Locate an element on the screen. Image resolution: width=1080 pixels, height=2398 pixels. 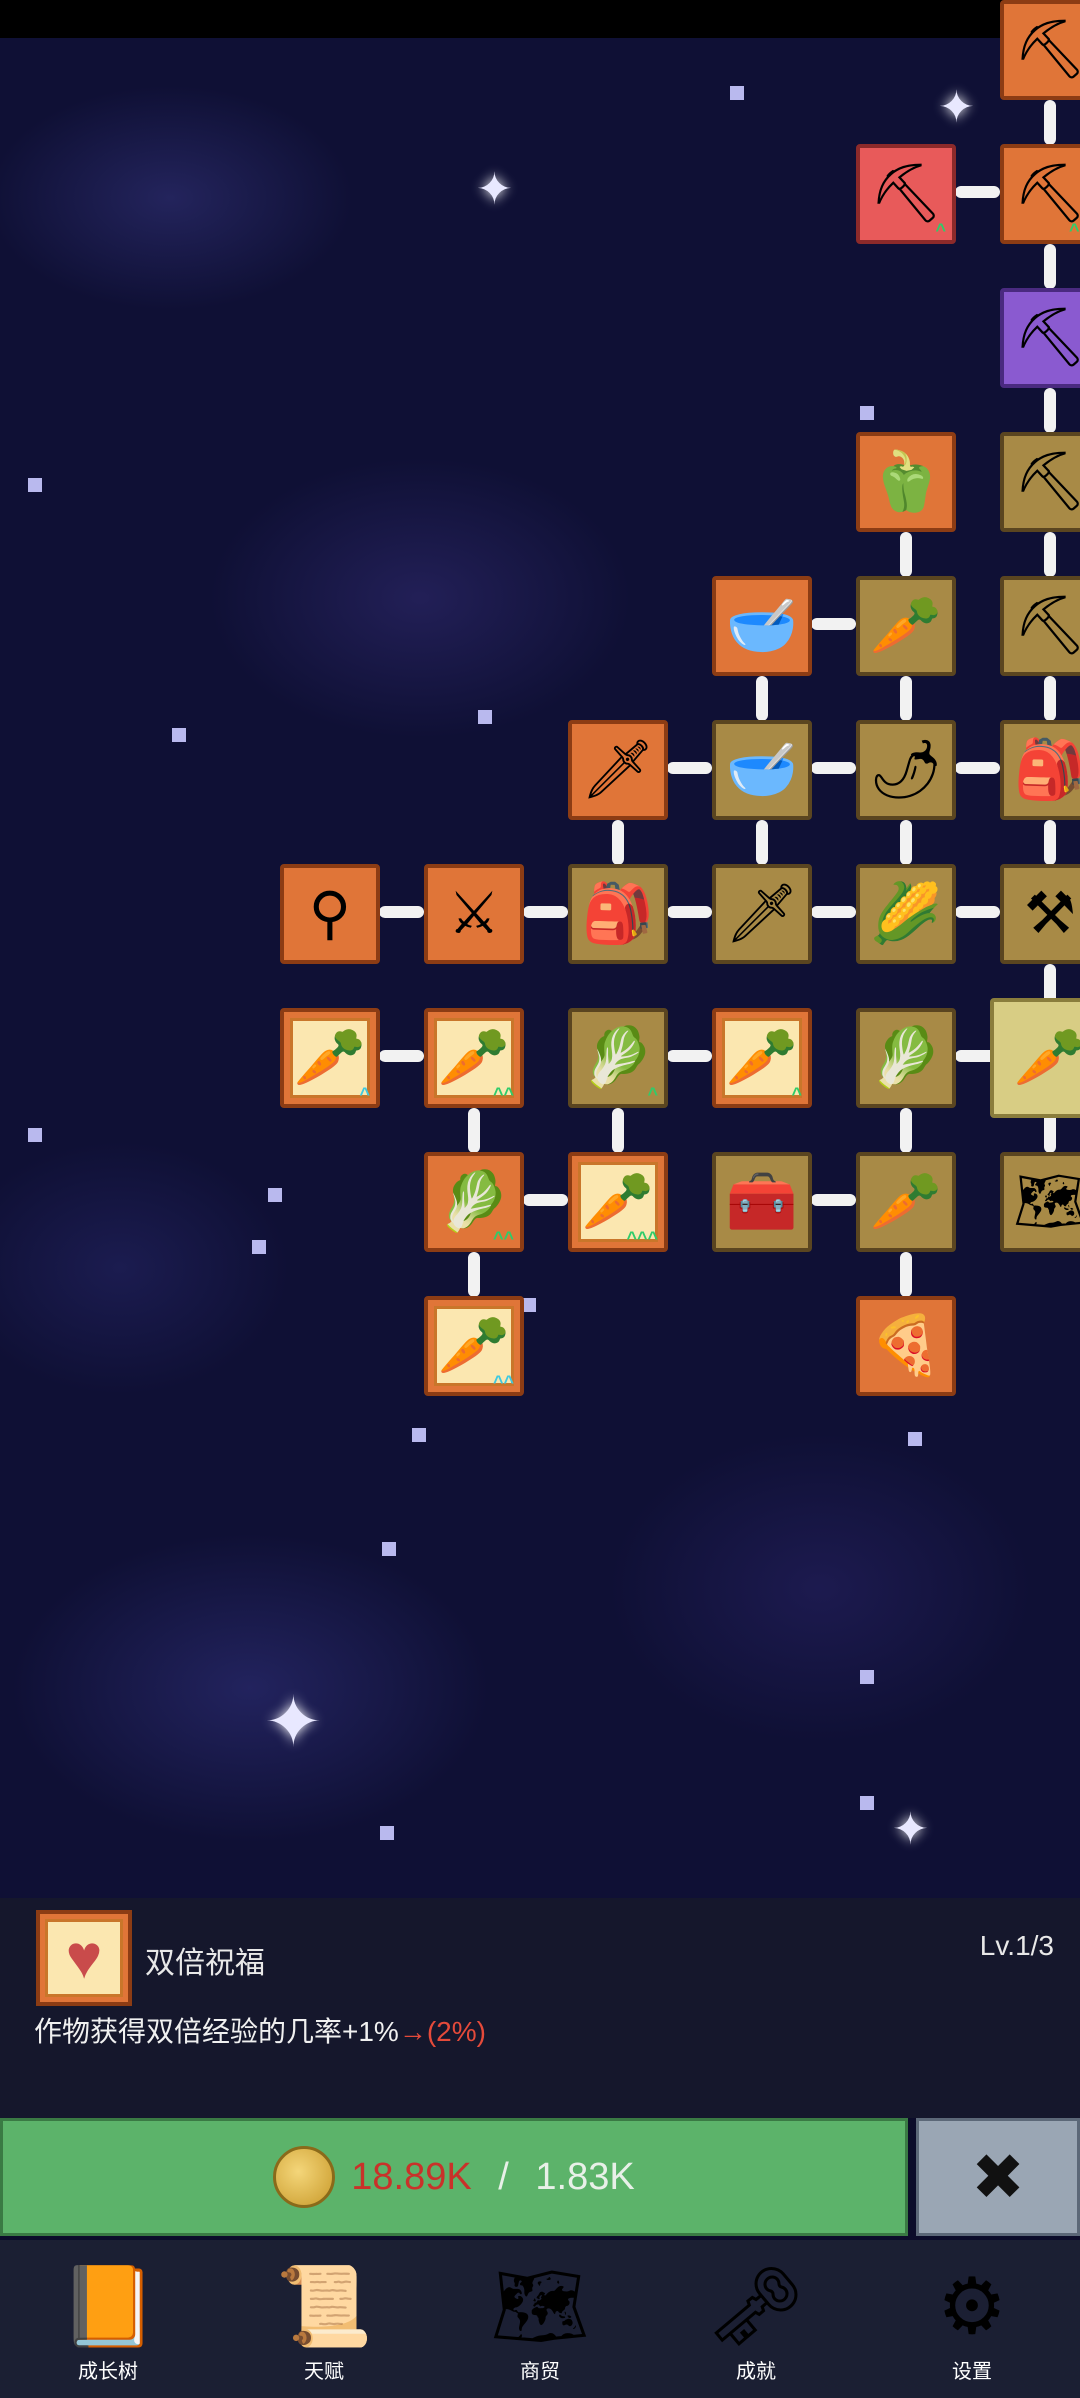
pizza-icon: 🍕 is located at coordinates (906, 1345).